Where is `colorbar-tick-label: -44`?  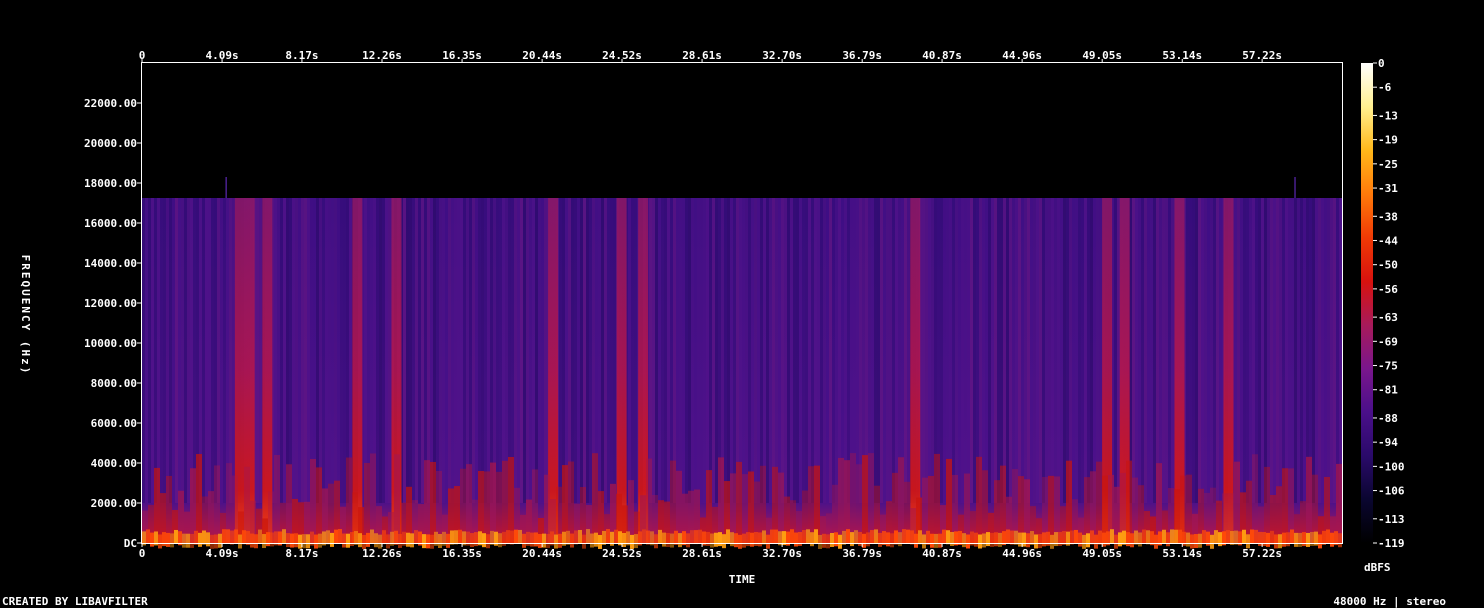 colorbar-tick-label: -44 is located at coordinates (1388, 240).